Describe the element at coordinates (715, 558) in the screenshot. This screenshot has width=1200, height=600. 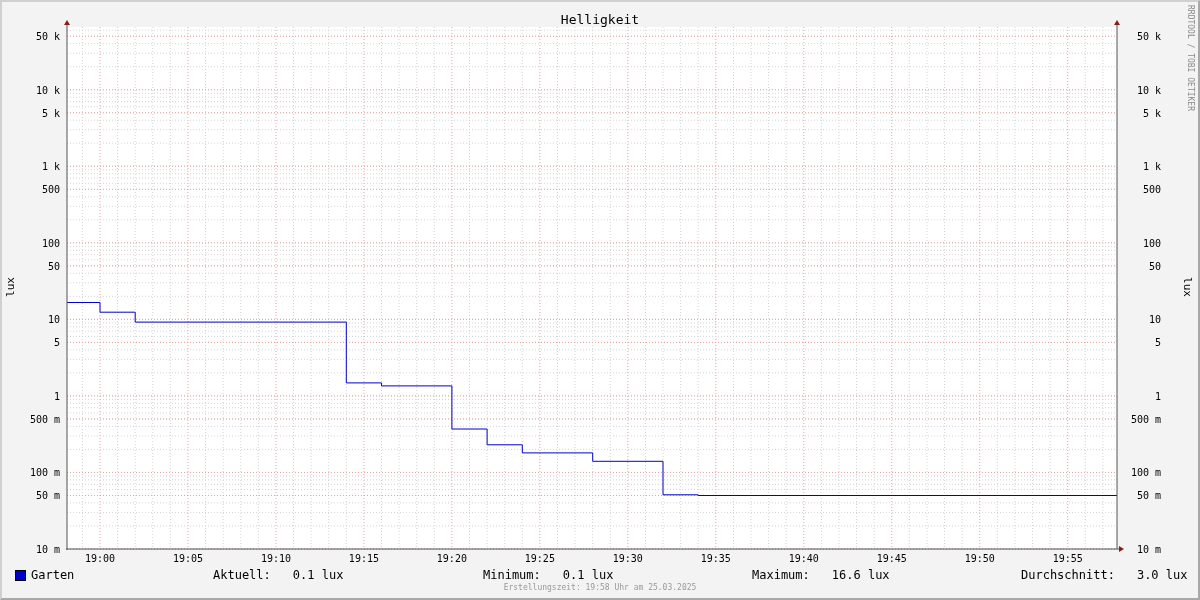
I see `x-tick-label: 19:35` at that location.